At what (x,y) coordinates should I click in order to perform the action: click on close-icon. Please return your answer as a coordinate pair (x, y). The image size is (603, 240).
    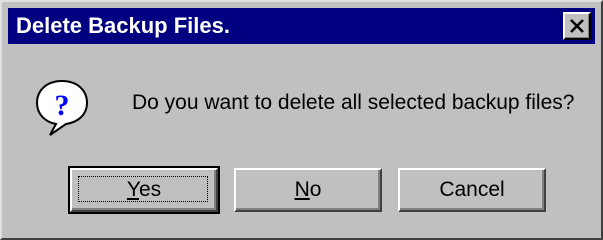
    Looking at the image, I should click on (577, 26).